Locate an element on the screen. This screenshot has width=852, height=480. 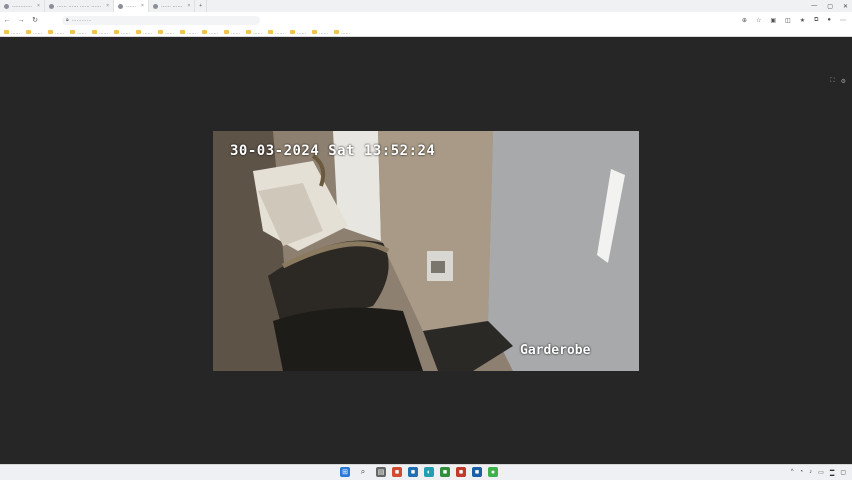
clock: ▬ ▬ is located at coordinates (832, 472).